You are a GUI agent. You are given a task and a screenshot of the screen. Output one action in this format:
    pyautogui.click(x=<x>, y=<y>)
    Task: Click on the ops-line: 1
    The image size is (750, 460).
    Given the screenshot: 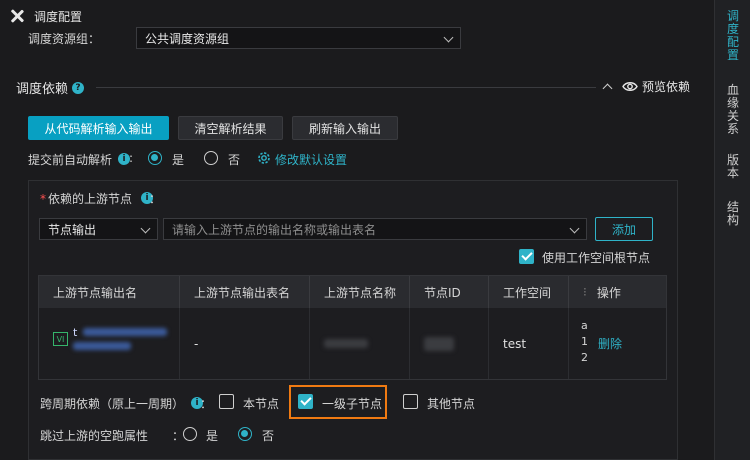 What is the action you would take?
    pyautogui.click(x=584, y=341)
    